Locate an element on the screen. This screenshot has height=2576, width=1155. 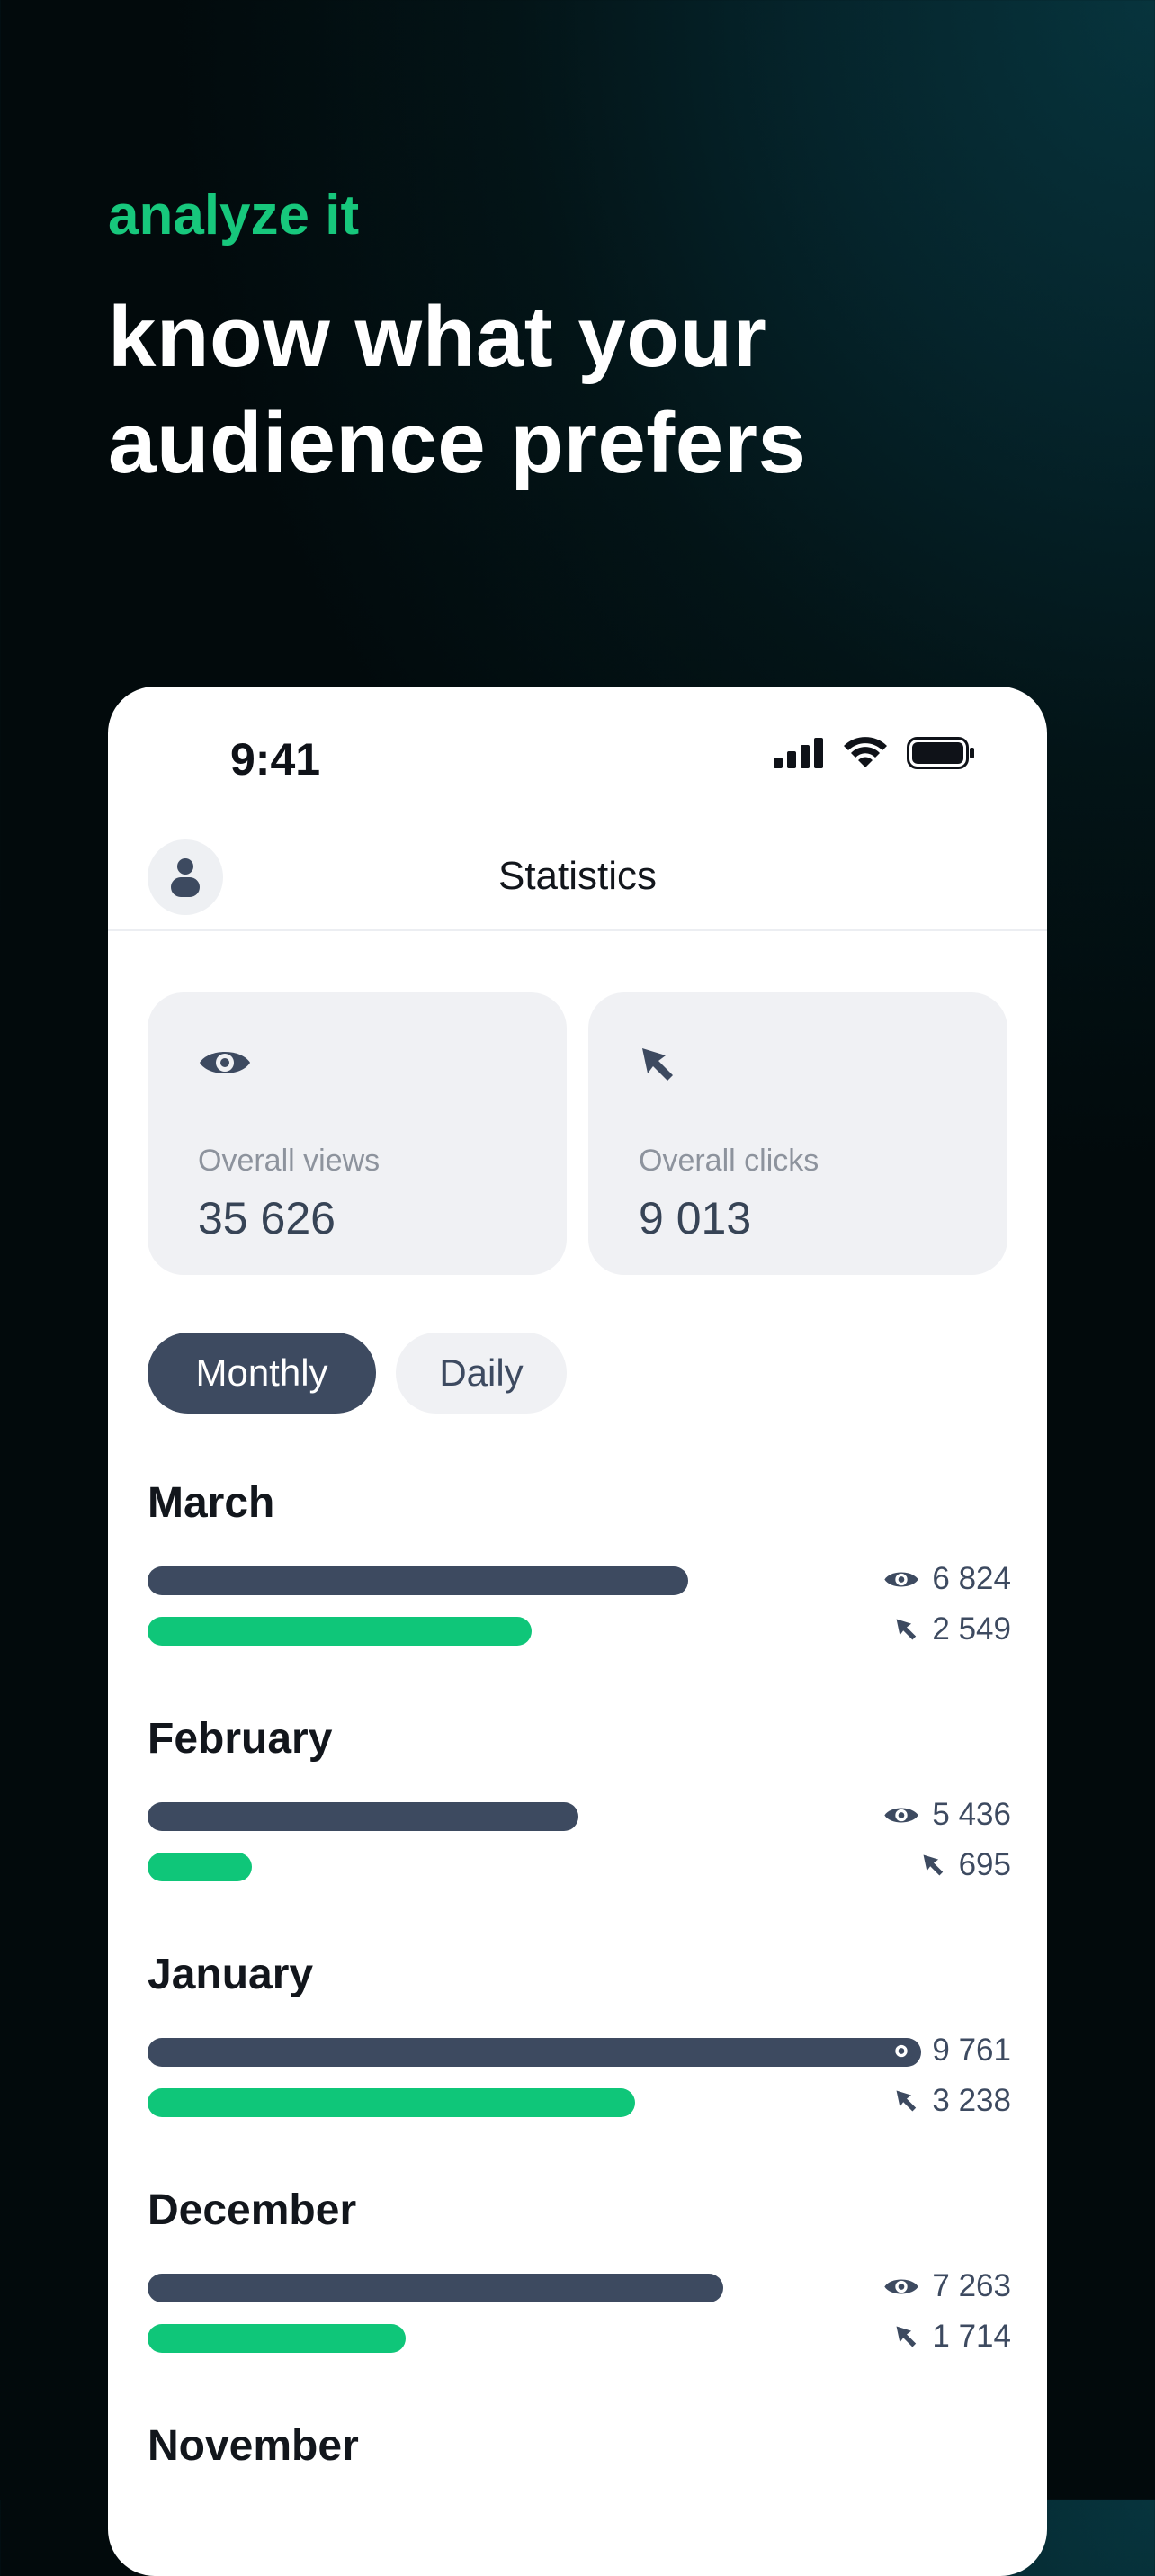
views-metric: 6 824 is located at coordinates (947, 1579).